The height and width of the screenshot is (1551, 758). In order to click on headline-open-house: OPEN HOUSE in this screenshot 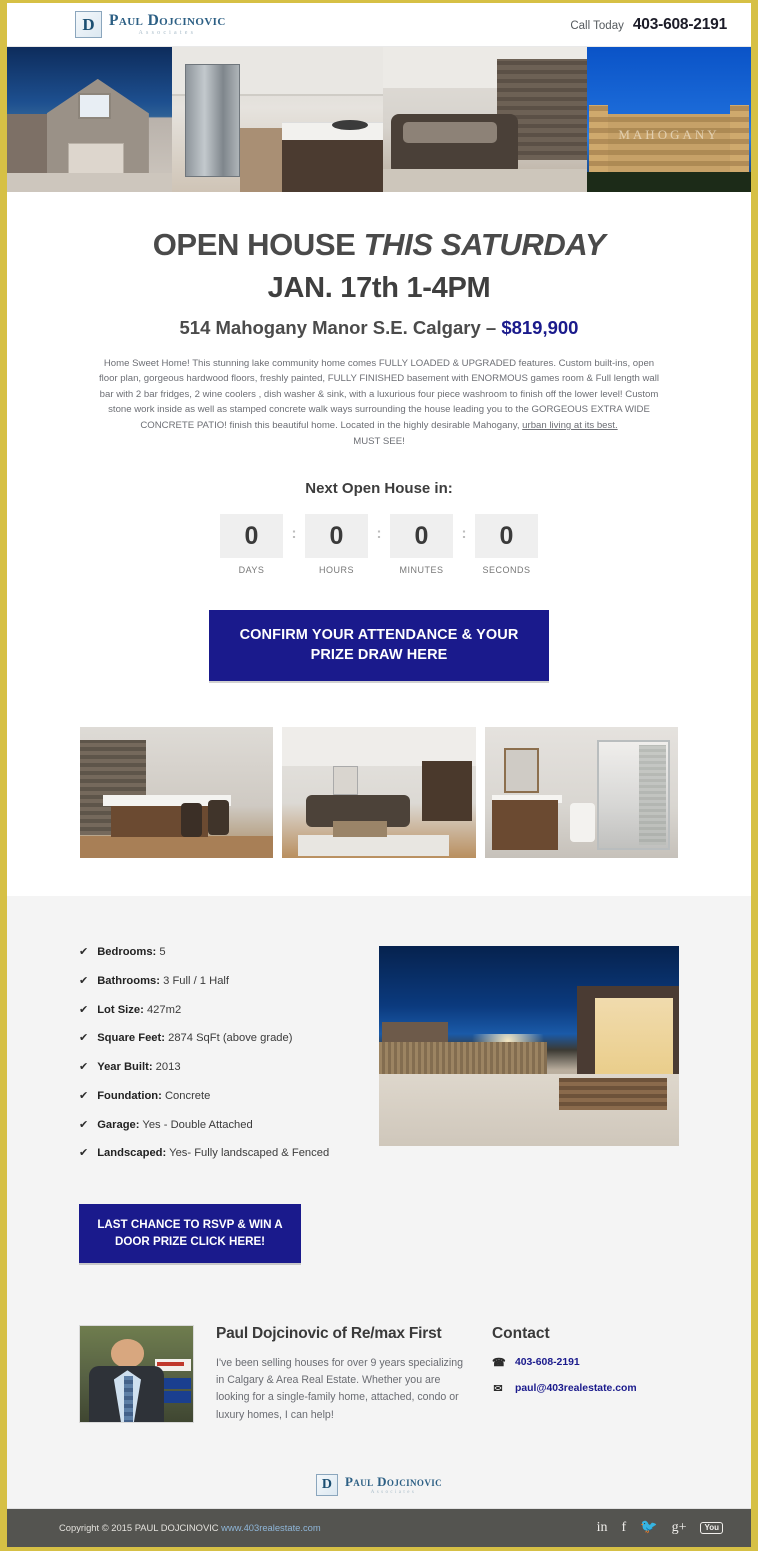, I will do `click(258, 244)`.